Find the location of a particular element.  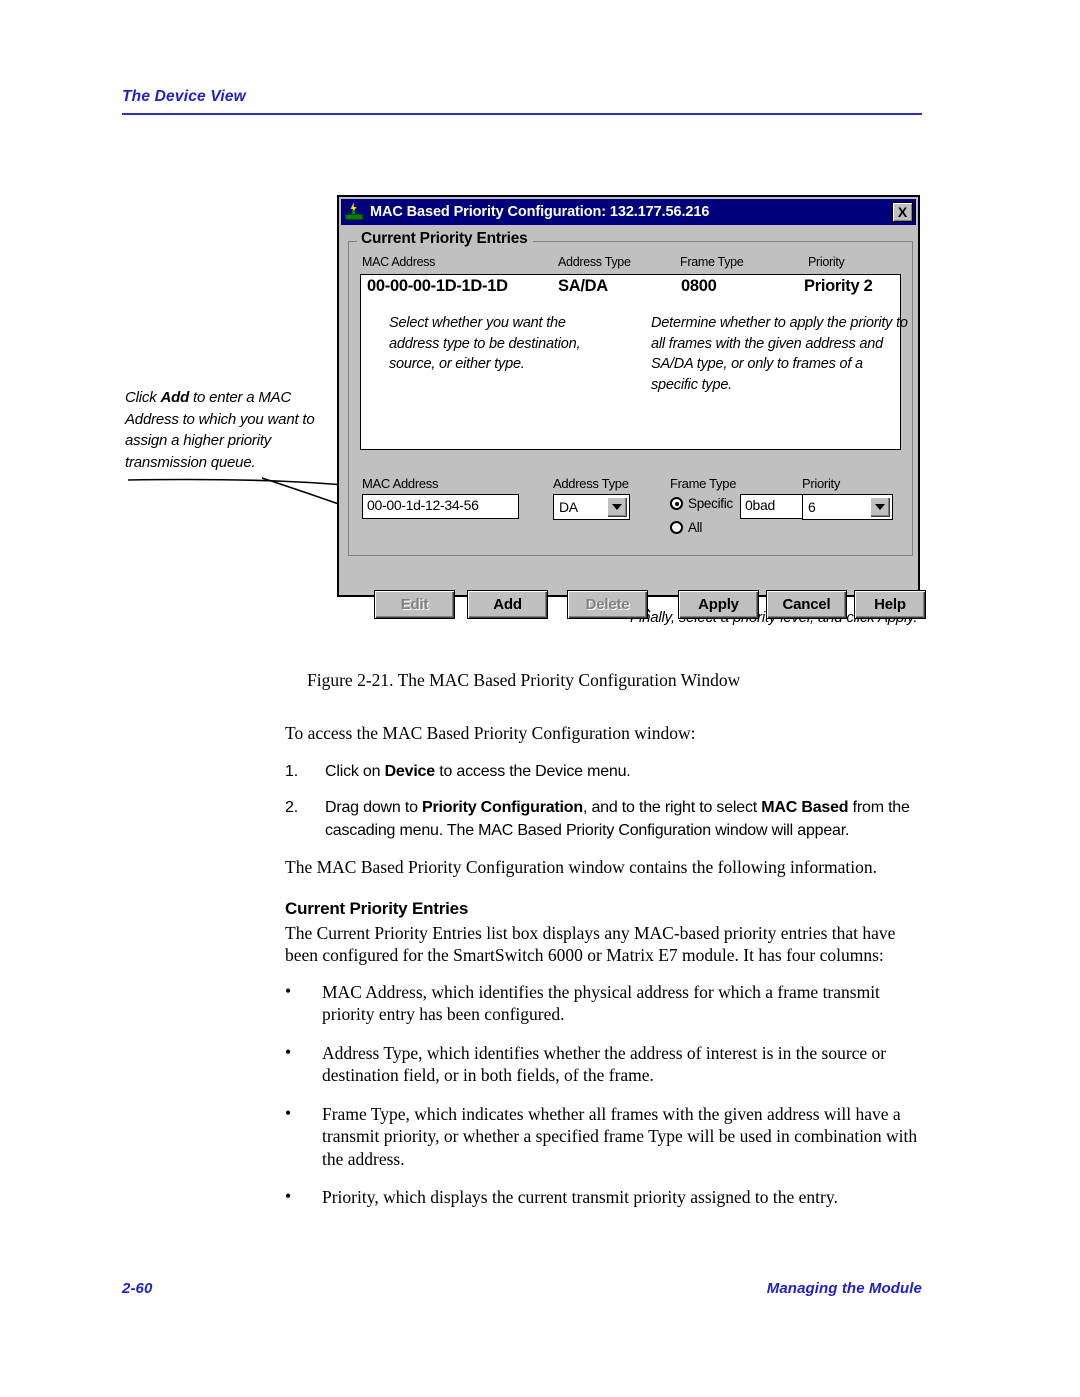

frame-type-all-radio: All is located at coordinates (686, 527).